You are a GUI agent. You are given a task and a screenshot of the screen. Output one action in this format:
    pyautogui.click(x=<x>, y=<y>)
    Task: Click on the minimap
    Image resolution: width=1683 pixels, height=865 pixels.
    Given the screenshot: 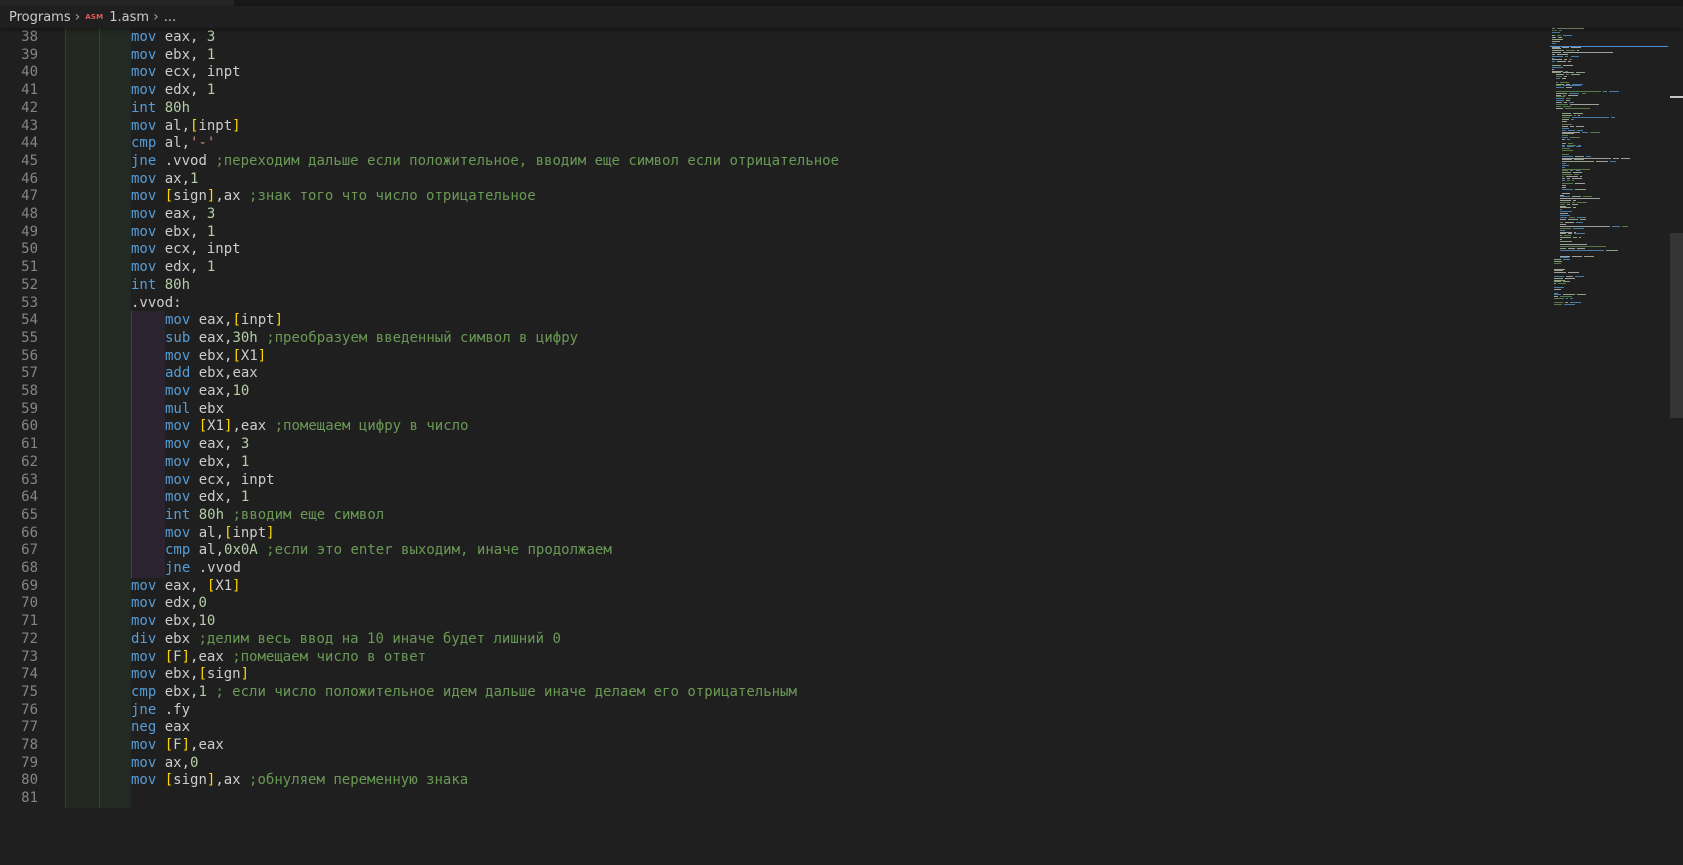 What is the action you would take?
    pyautogui.click(x=1609, y=446)
    